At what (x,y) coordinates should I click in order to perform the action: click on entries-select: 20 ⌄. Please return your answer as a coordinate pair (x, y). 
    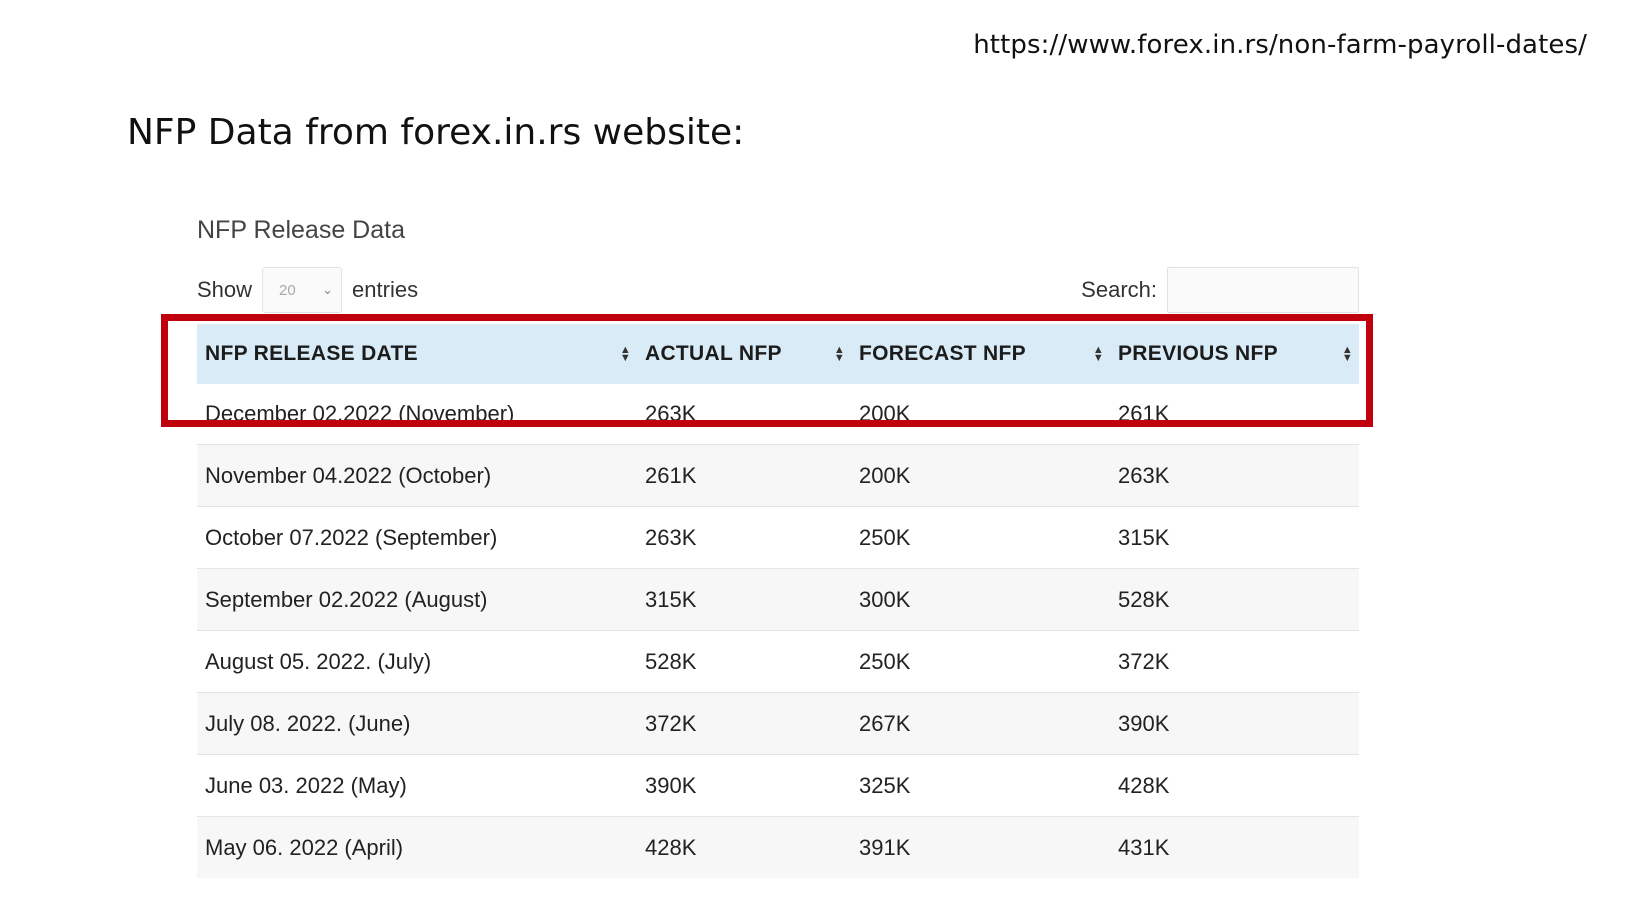
    Looking at the image, I should click on (302, 290).